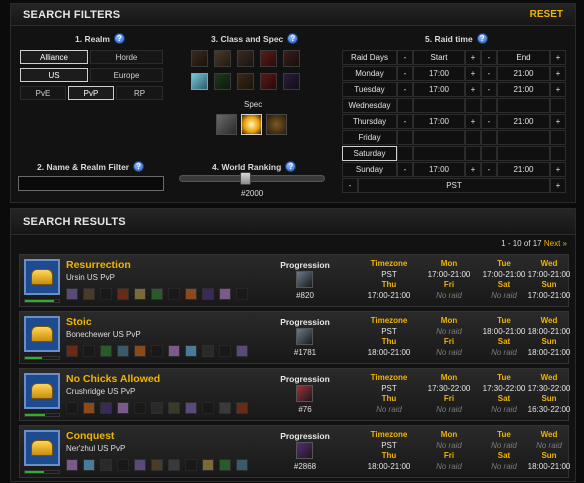 This screenshot has width=584, height=483. Describe the element at coordinates (549, 274) in the screenshot. I see `day-value-wed: 17:00-21:00` at that location.